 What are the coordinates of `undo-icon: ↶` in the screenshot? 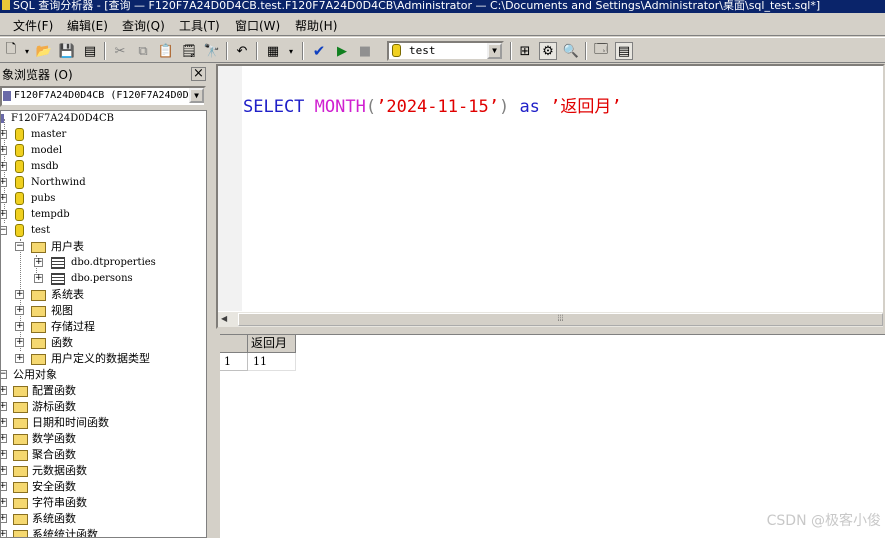 It's located at (242, 51).